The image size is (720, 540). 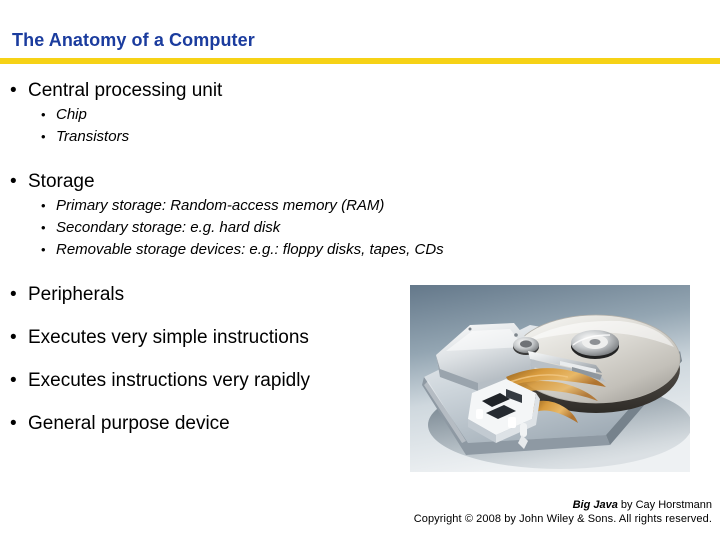 What do you see at coordinates (61, 181) in the screenshot?
I see `bullet-label: Storage` at bounding box center [61, 181].